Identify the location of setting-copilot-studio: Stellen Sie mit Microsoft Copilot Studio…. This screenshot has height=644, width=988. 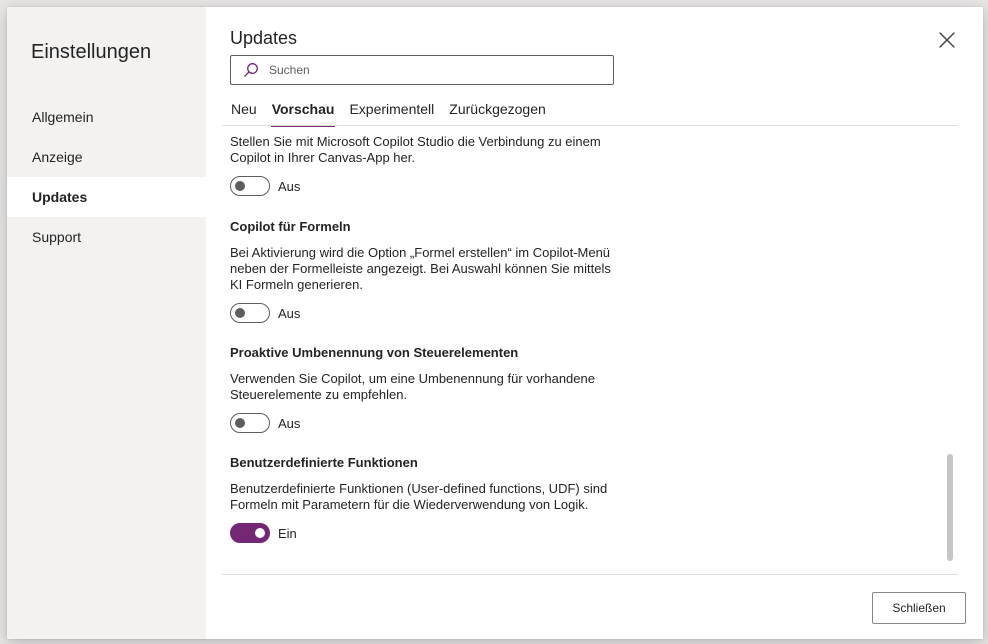
(425, 165).